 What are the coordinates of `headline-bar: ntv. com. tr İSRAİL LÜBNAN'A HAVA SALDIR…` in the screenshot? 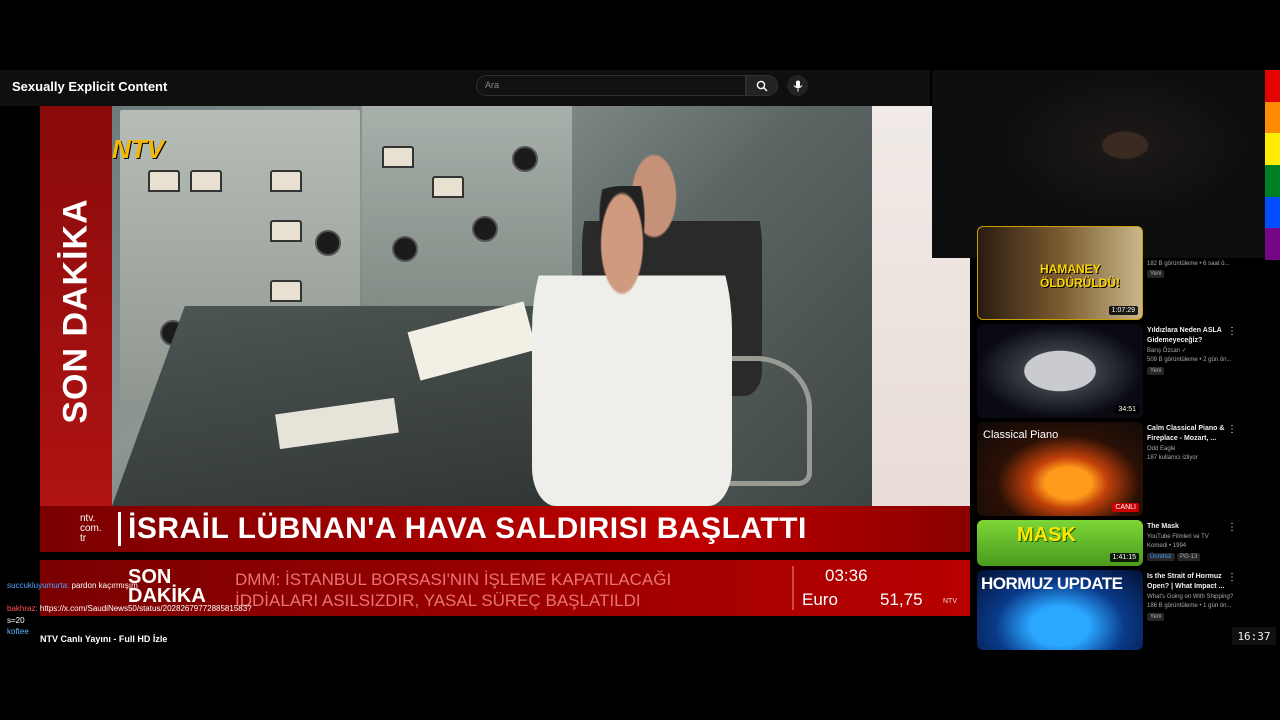 It's located at (505, 529).